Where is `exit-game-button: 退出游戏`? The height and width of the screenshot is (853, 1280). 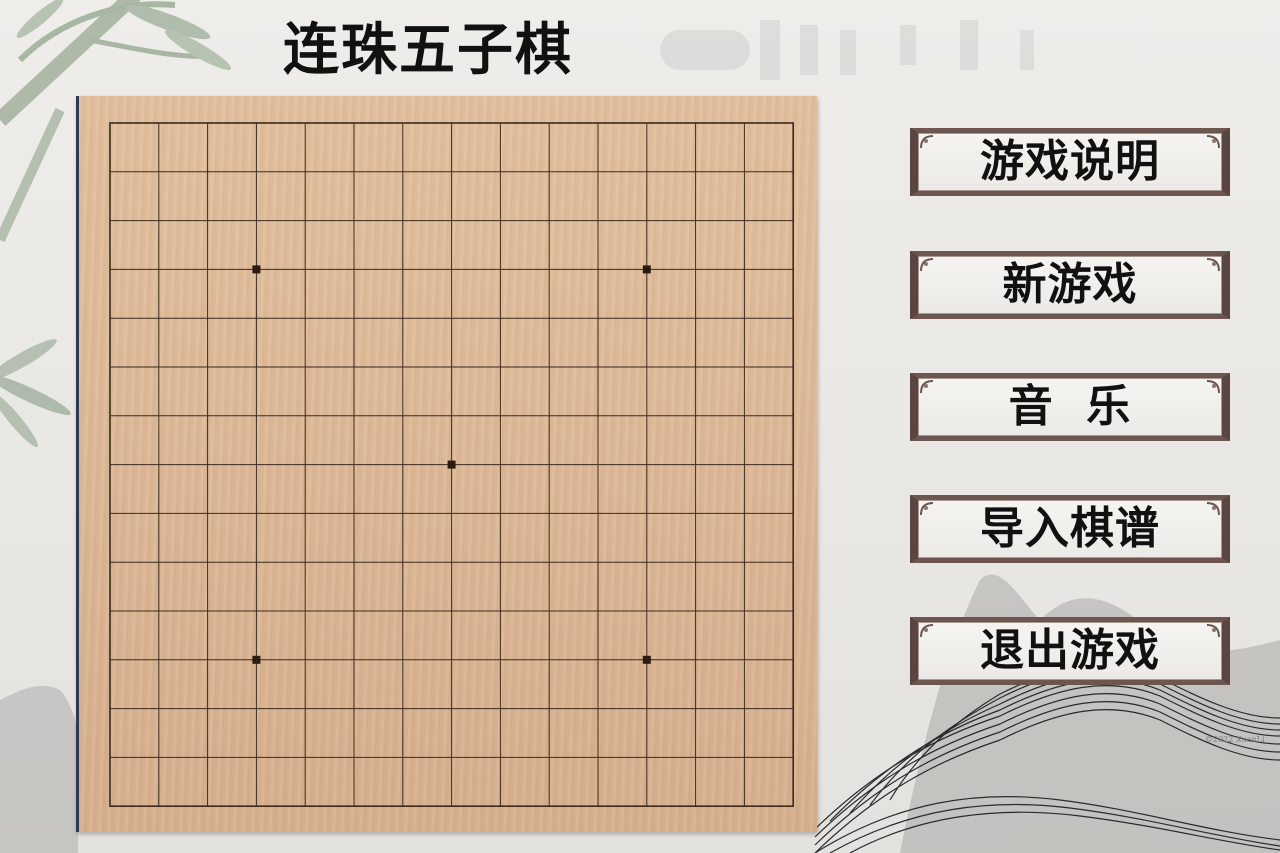
exit-game-button: 退出游戏 is located at coordinates (1070, 651).